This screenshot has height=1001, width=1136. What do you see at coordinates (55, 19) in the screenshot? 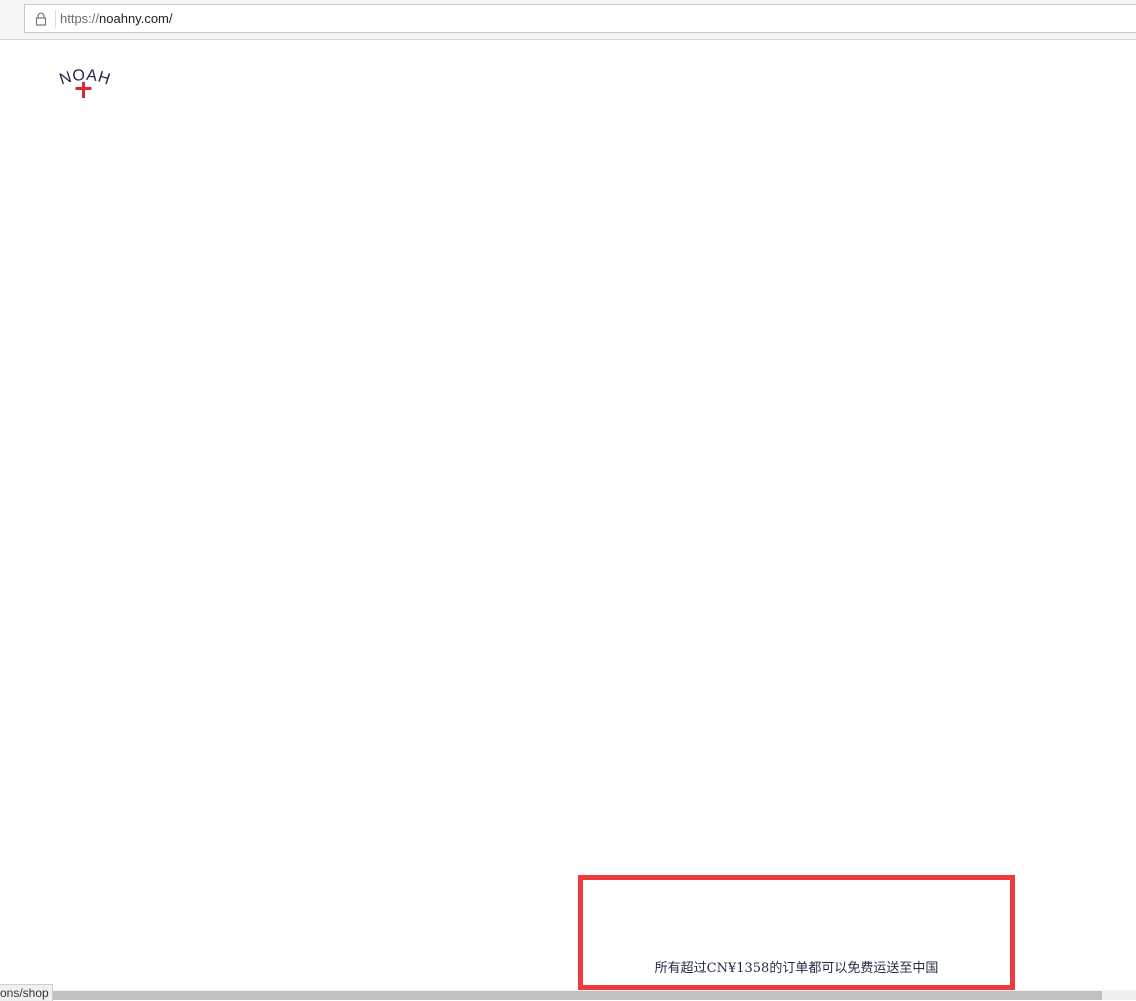
I see `url-divider` at bounding box center [55, 19].